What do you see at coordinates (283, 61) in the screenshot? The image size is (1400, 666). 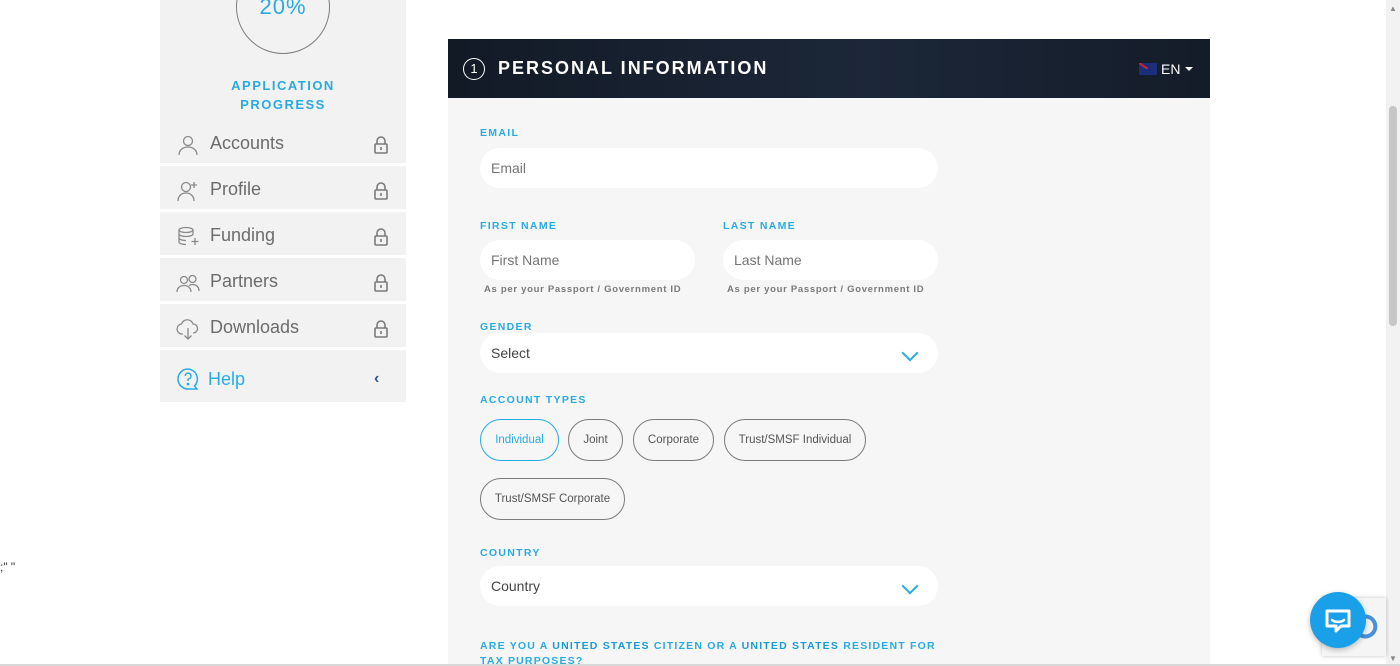 I see `progress-section: 20% APPLICATION PROGRESS` at bounding box center [283, 61].